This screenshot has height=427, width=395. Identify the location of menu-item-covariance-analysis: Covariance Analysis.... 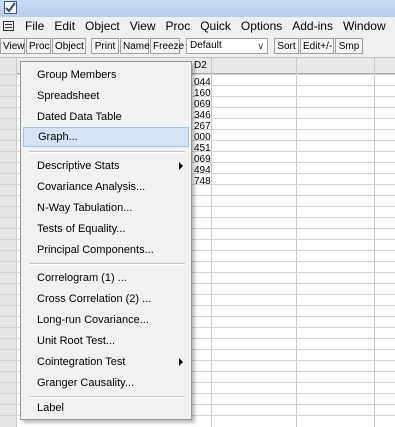
(106, 187).